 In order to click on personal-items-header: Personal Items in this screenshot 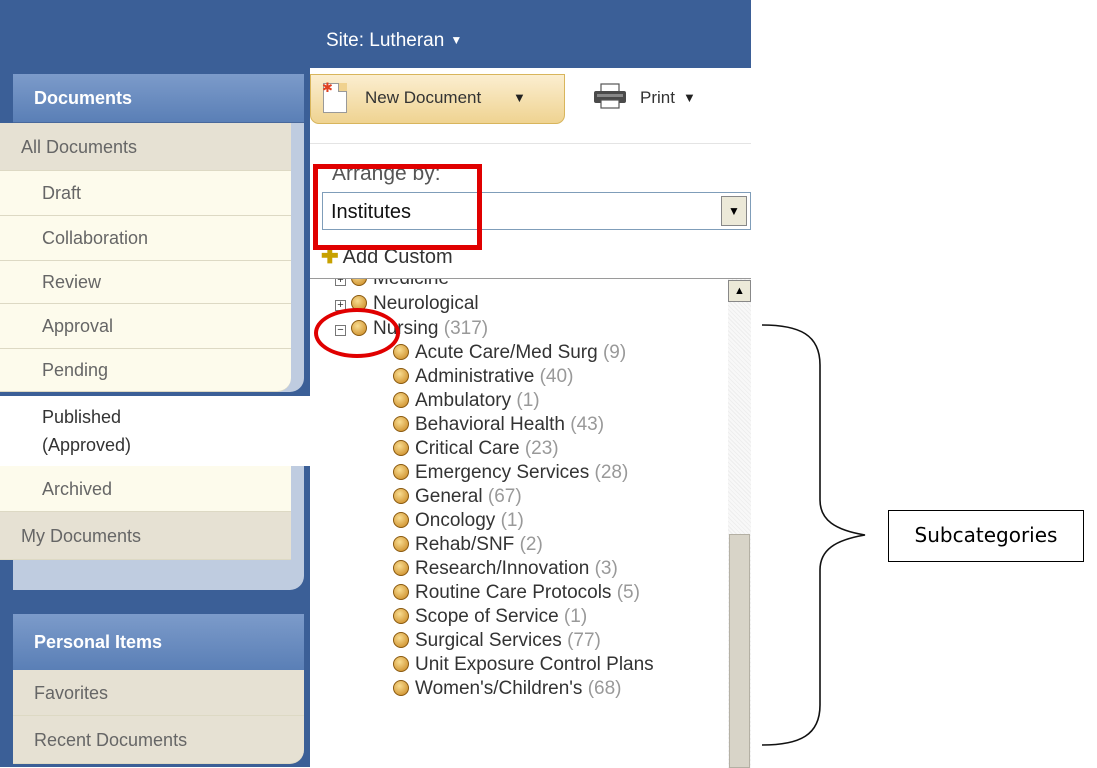, I will do `click(158, 642)`.